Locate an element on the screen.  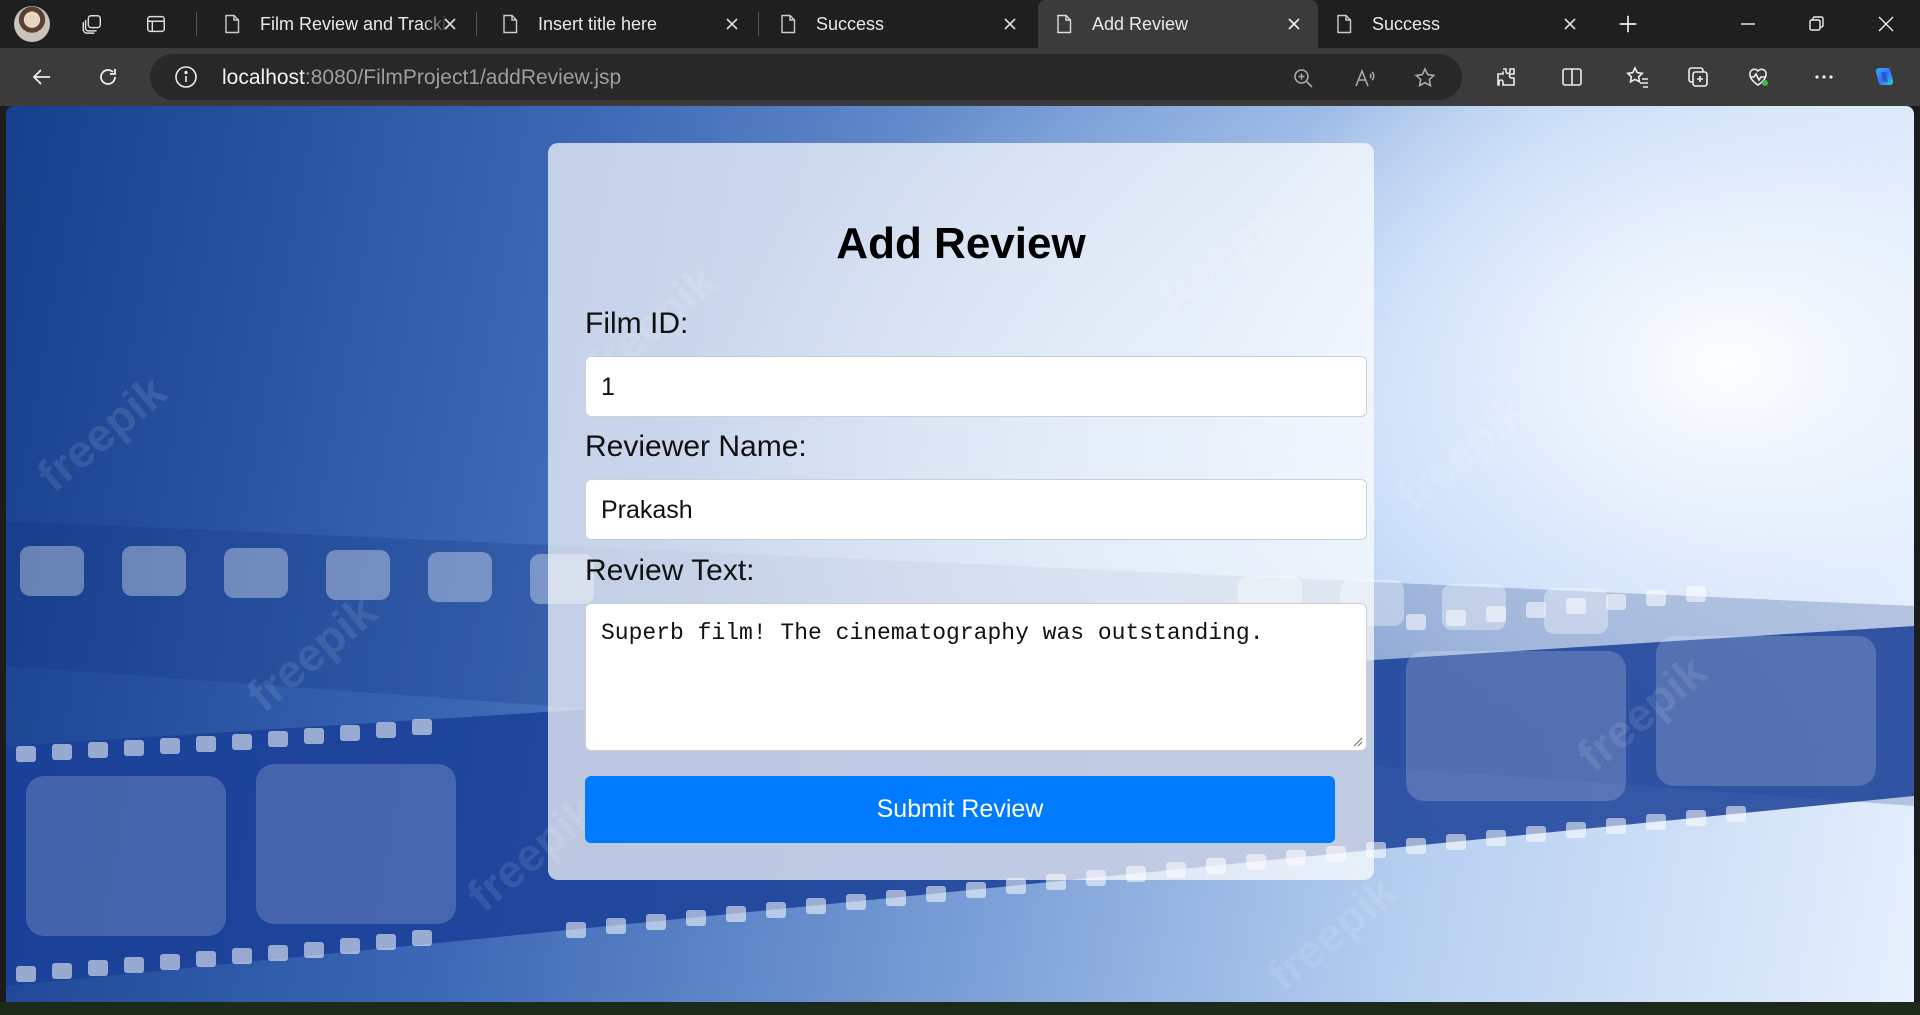
restore-icon is located at coordinates (1816, 24).